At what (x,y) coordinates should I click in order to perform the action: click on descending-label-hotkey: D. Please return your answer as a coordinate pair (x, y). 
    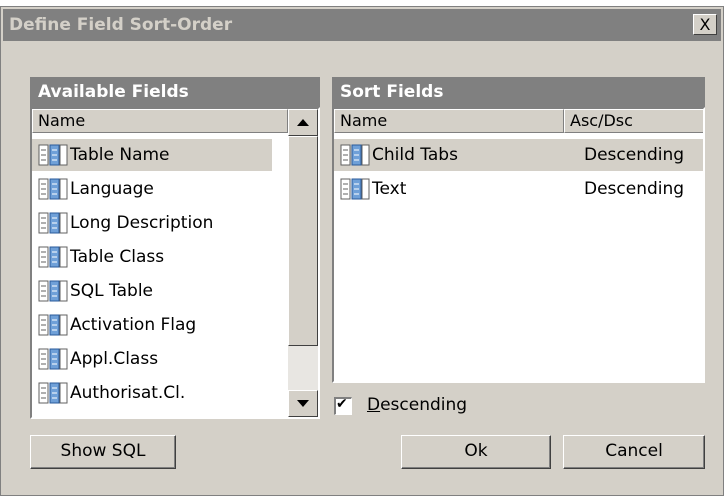
    Looking at the image, I should click on (374, 405).